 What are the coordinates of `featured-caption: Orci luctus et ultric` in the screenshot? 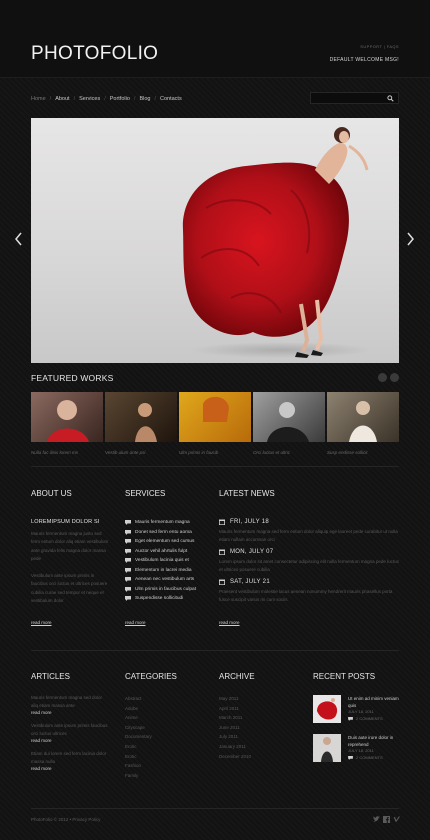 It's located at (271, 452).